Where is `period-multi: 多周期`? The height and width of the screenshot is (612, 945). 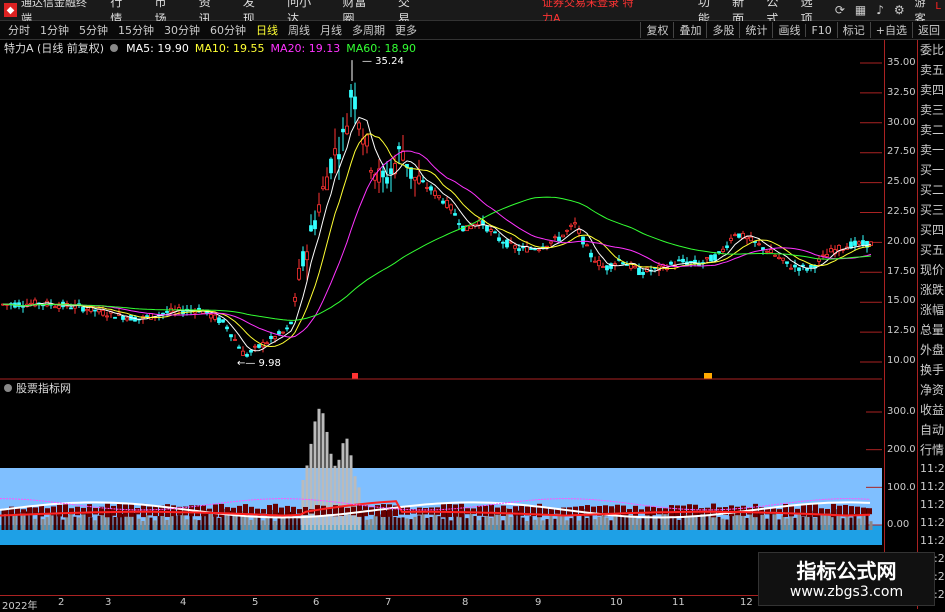
period-multi: 多周期 is located at coordinates (368, 30).